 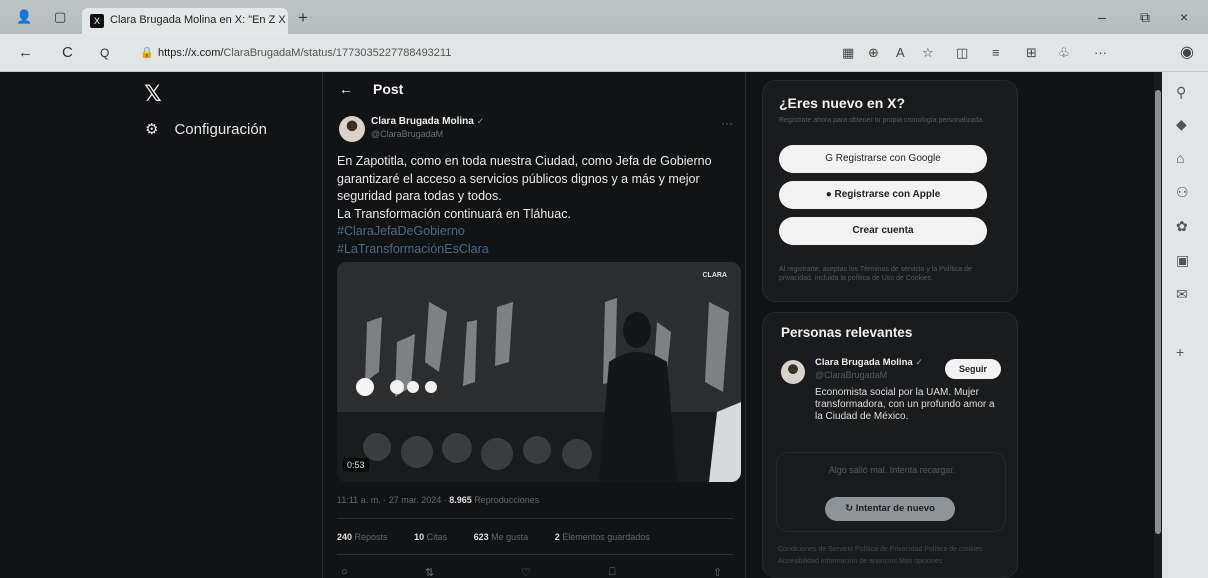 What do you see at coordinates (842, 103) in the screenshot?
I see `signup-title: ¿Eres nuevo en X?` at bounding box center [842, 103].